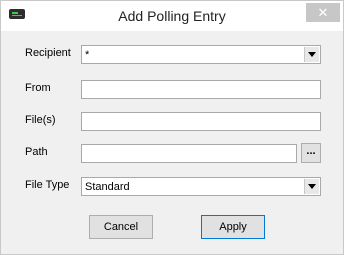 The height and width of the screenshot is (255, 344). I want to click on files-input, so click(201, 121).